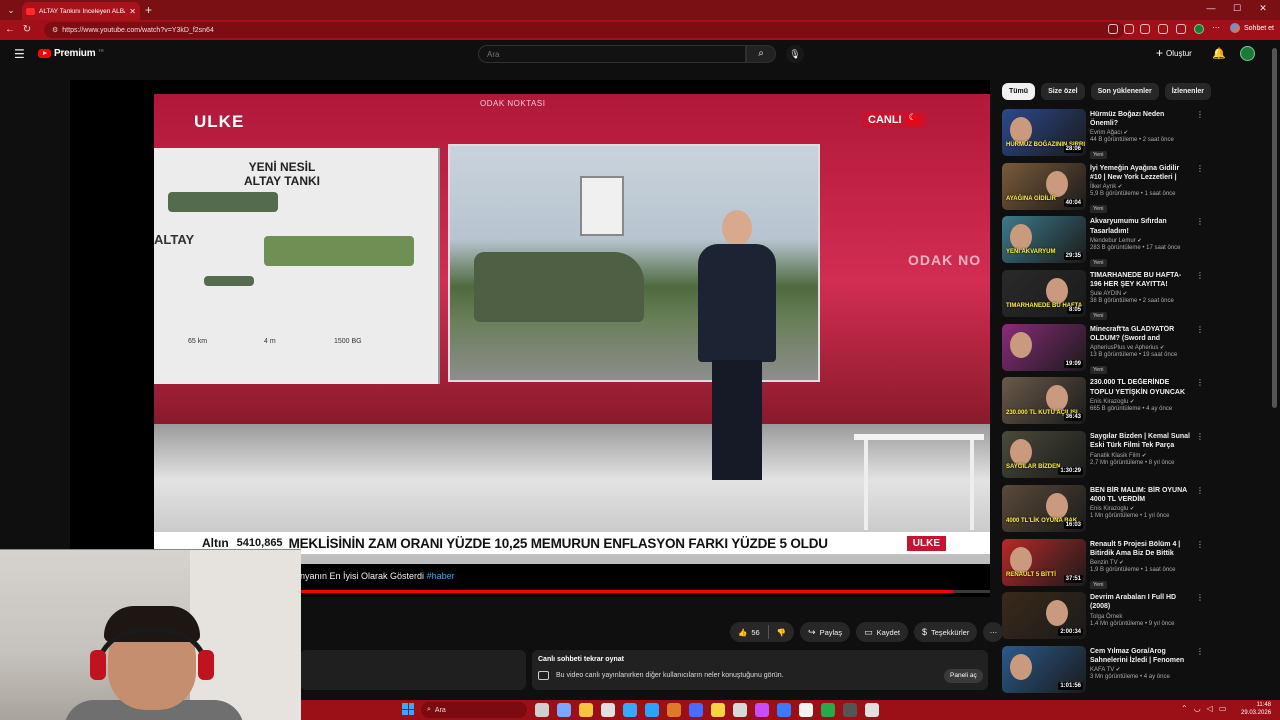  What do you see at coordinates (749, 632) in the screenshot?
I see `like-button: 👍 56` at bounding box center [749, 632].